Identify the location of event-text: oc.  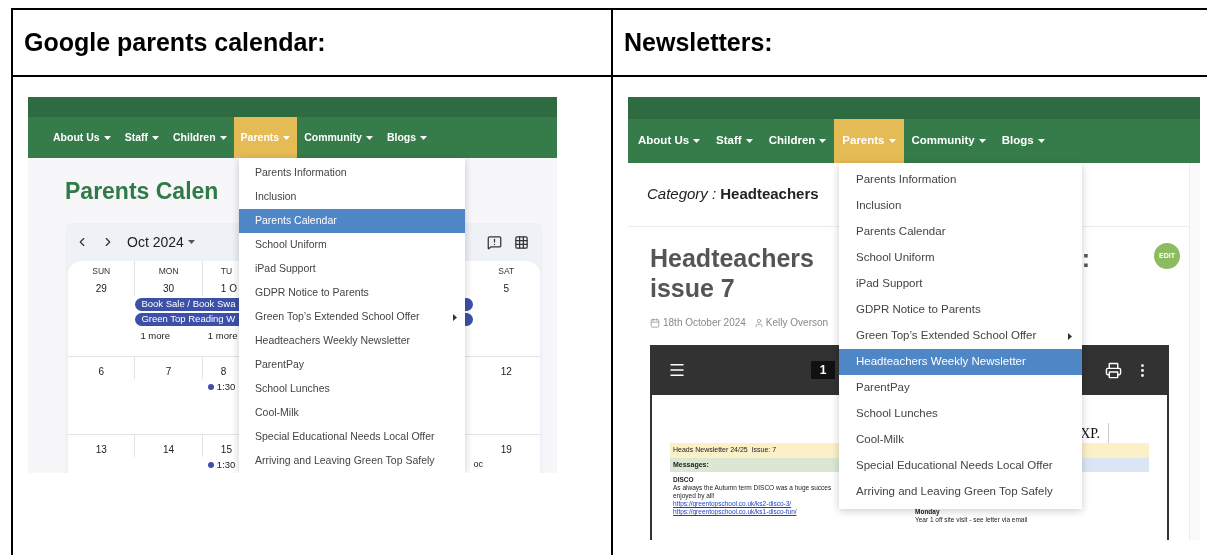
(478, 465).